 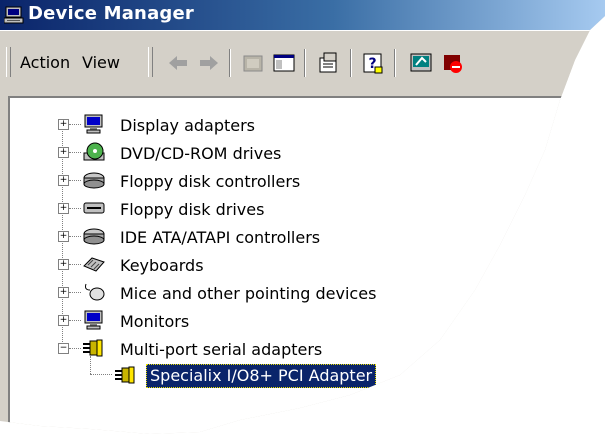 I want to click on up-level-icon, so click(x=253, y=63).